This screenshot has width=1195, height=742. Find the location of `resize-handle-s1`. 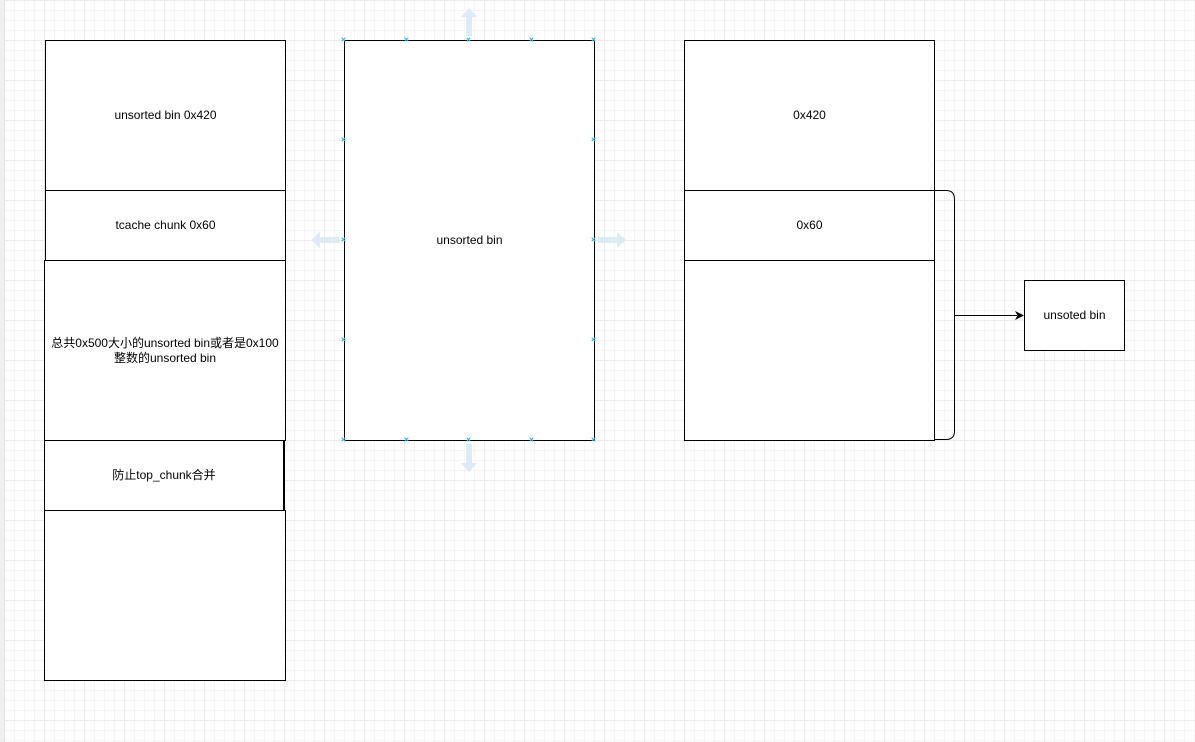

resize-handle-s1 is located at coordinates (406, 439).